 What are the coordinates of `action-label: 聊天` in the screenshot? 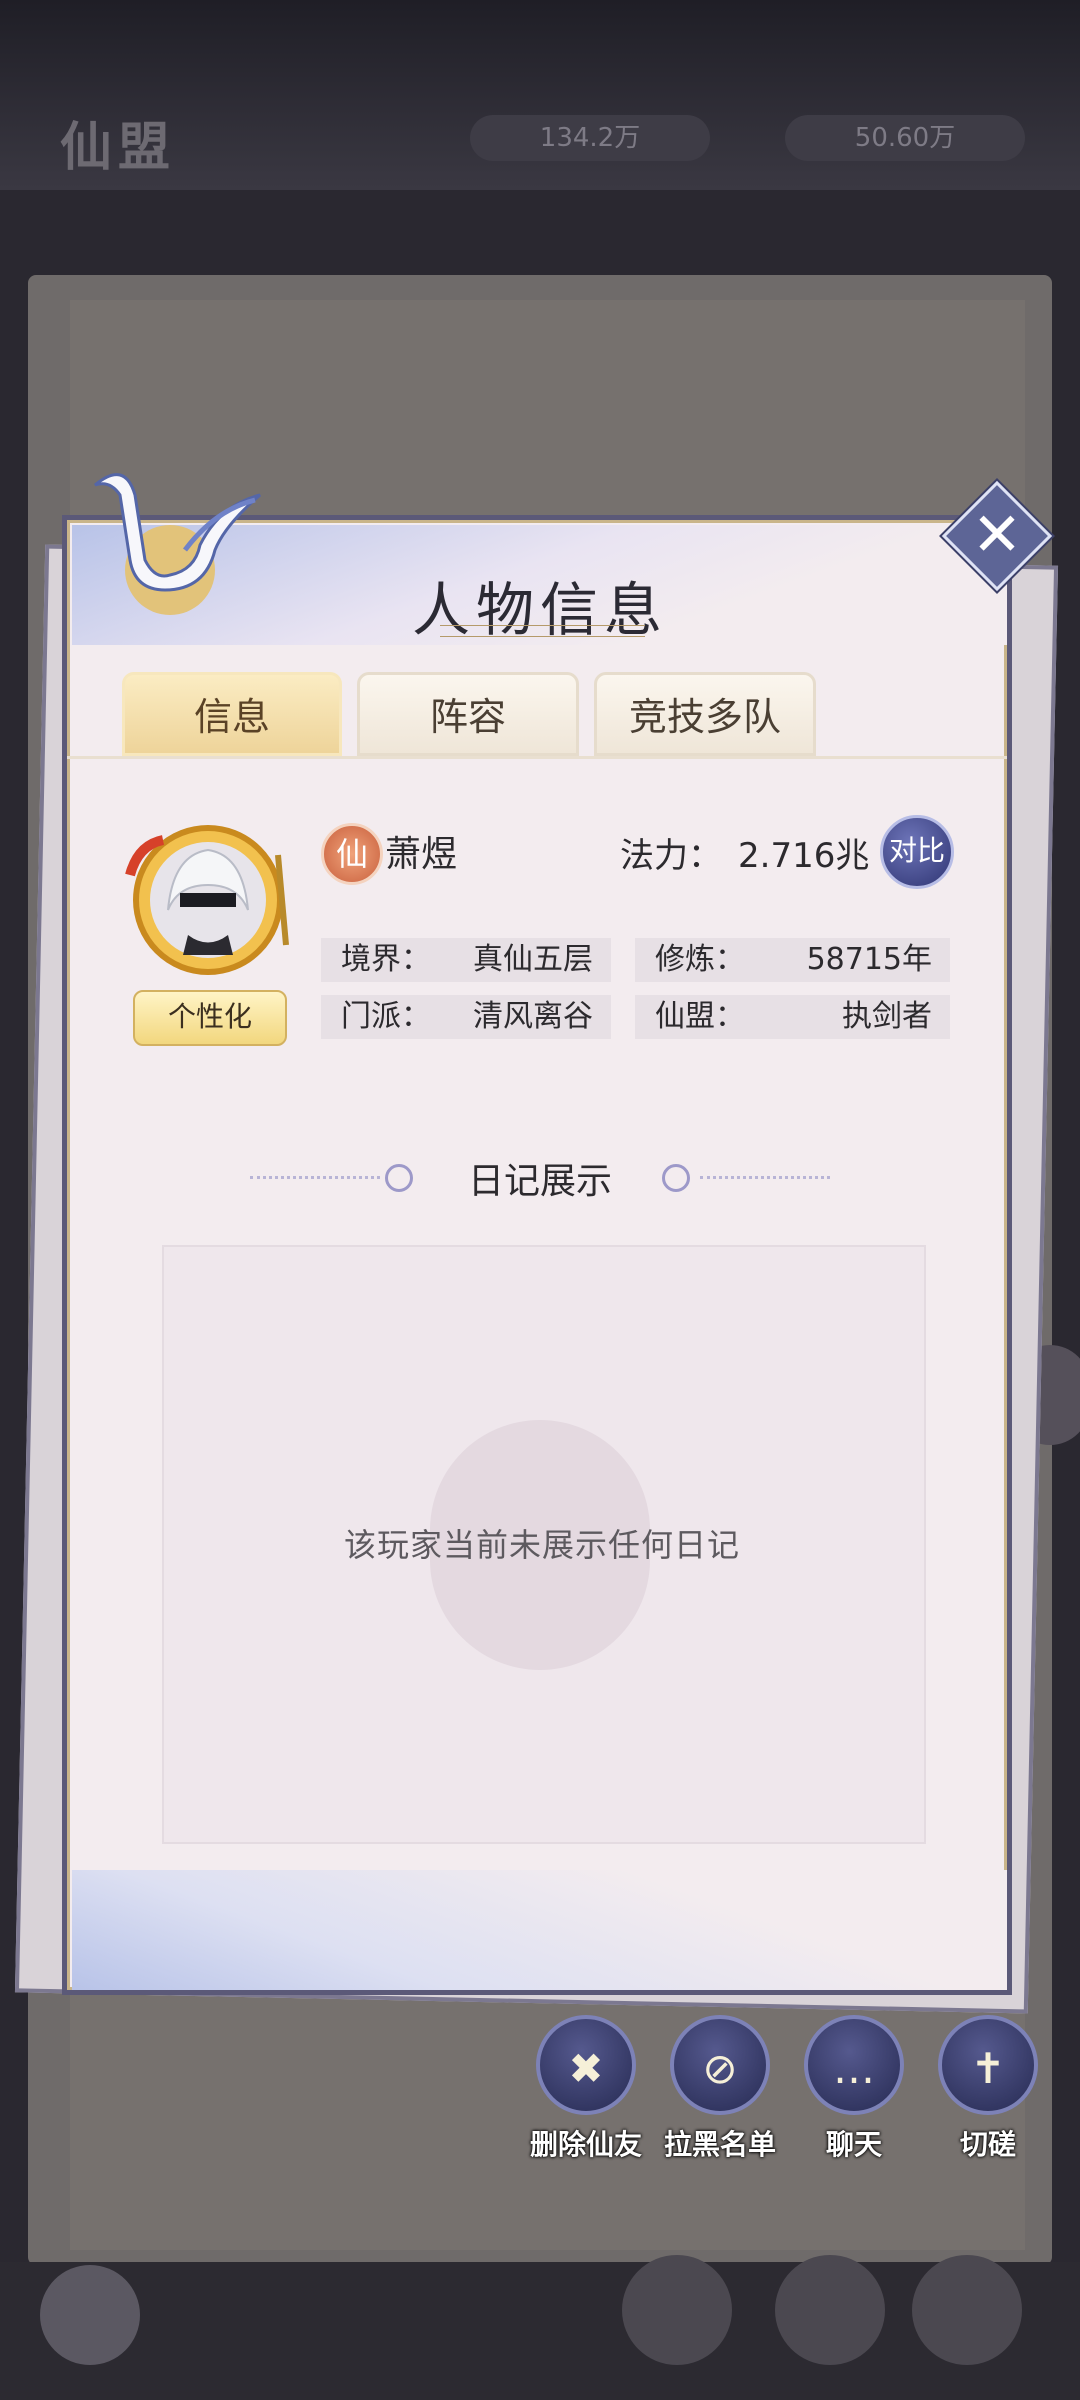 It's located at (853, 2144).